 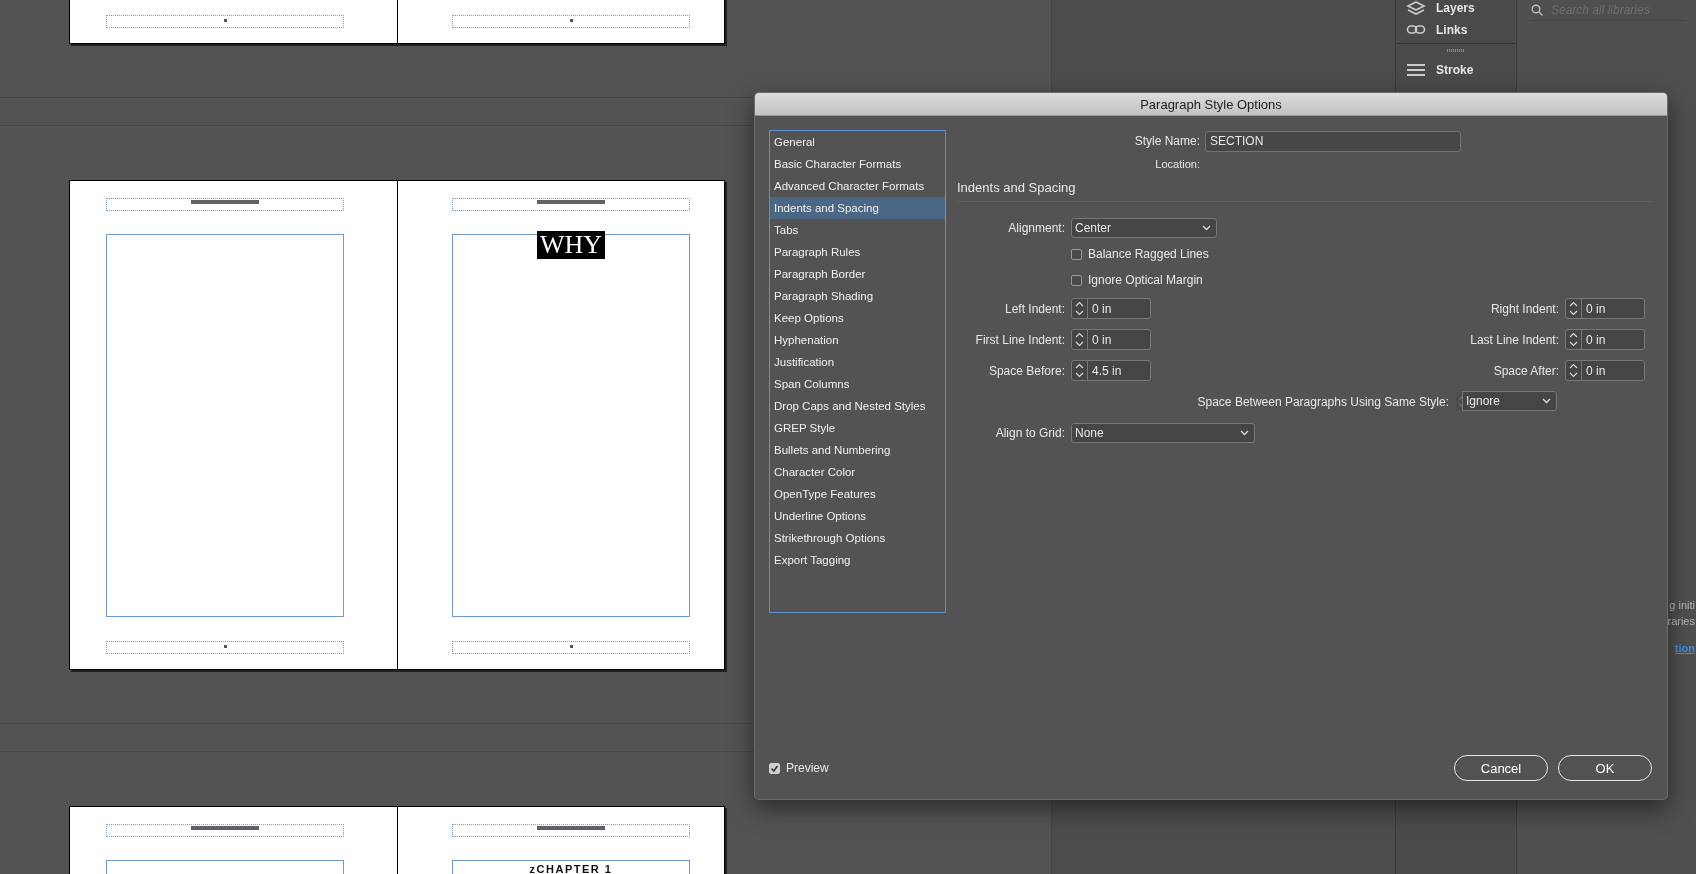 I want to click on resize-grip, so click(x=1456, y=50).